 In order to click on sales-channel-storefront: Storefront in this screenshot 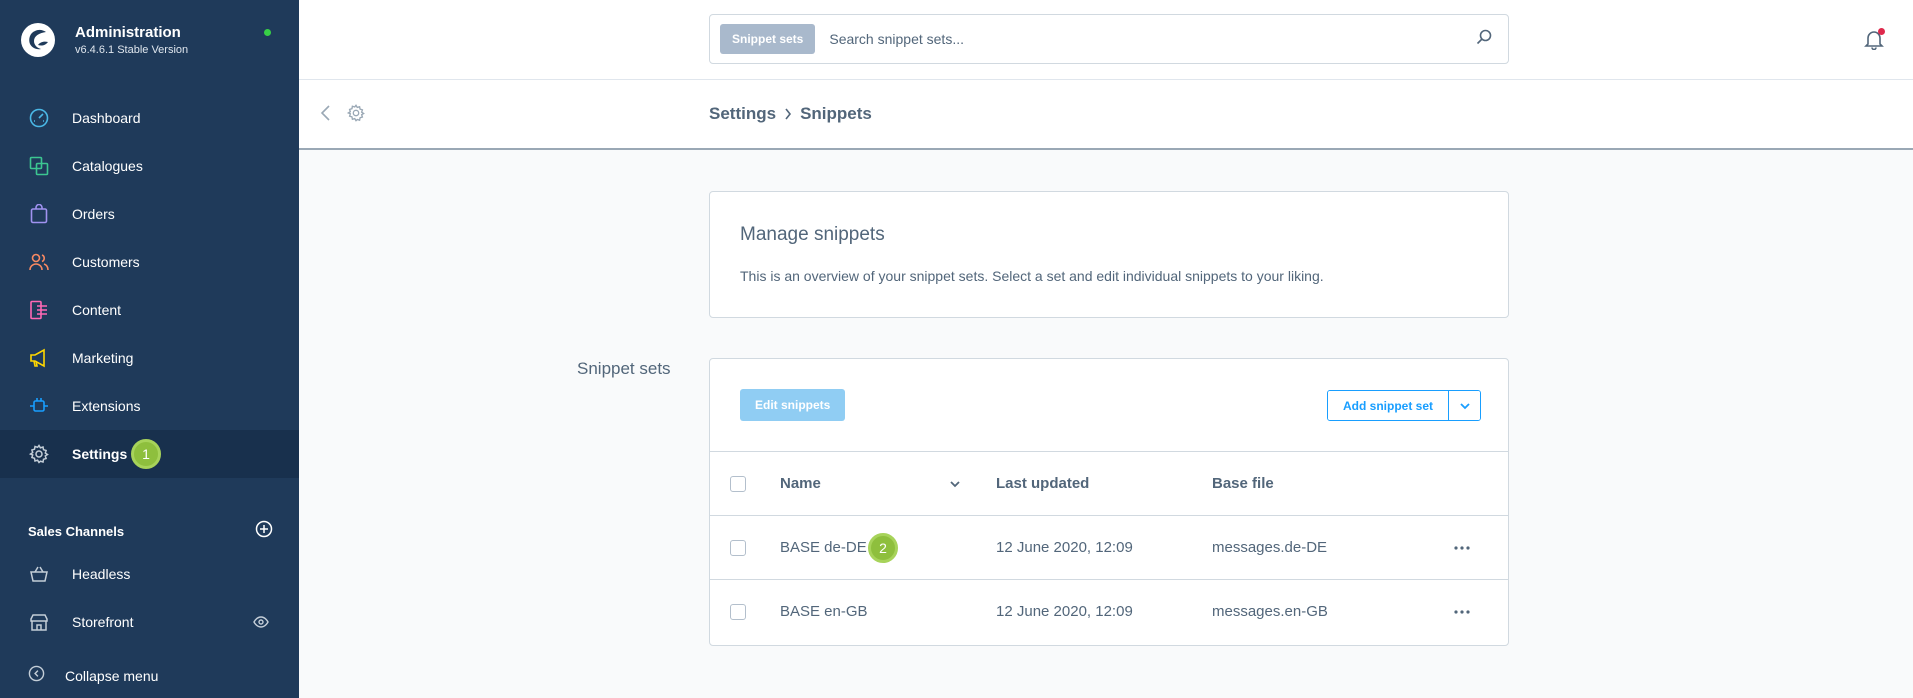, I will do `click(149, 622)`.